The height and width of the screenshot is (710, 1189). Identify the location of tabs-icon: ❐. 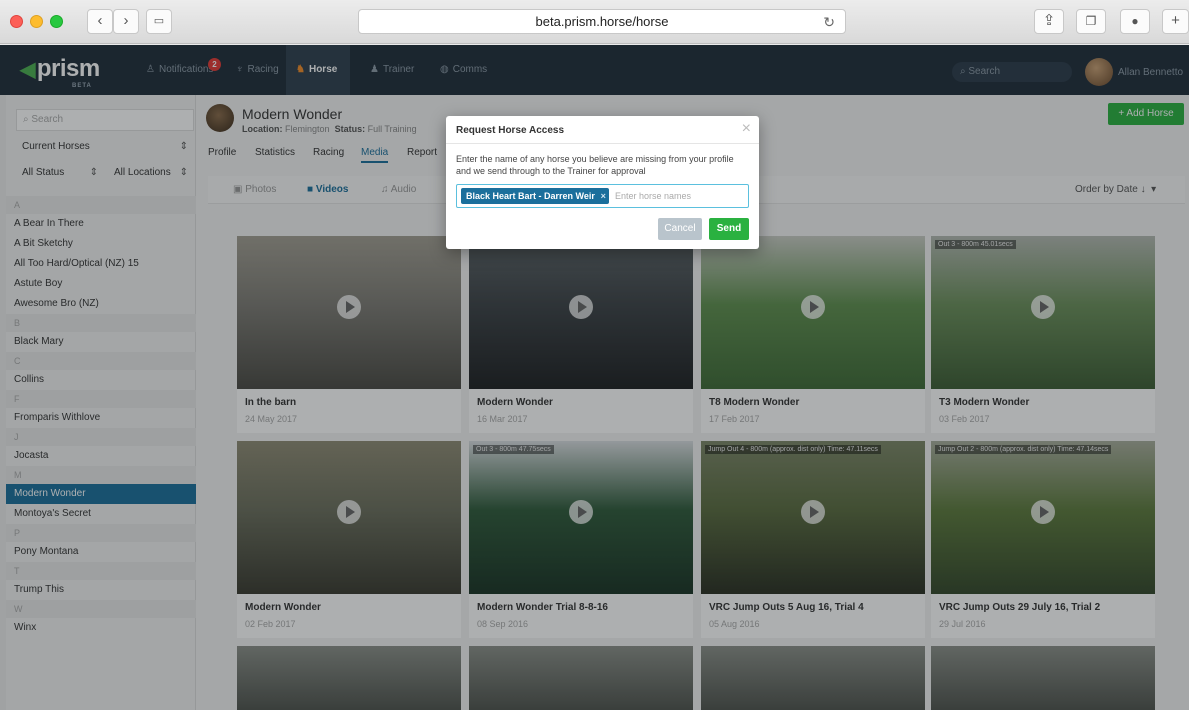
(1091, 21).